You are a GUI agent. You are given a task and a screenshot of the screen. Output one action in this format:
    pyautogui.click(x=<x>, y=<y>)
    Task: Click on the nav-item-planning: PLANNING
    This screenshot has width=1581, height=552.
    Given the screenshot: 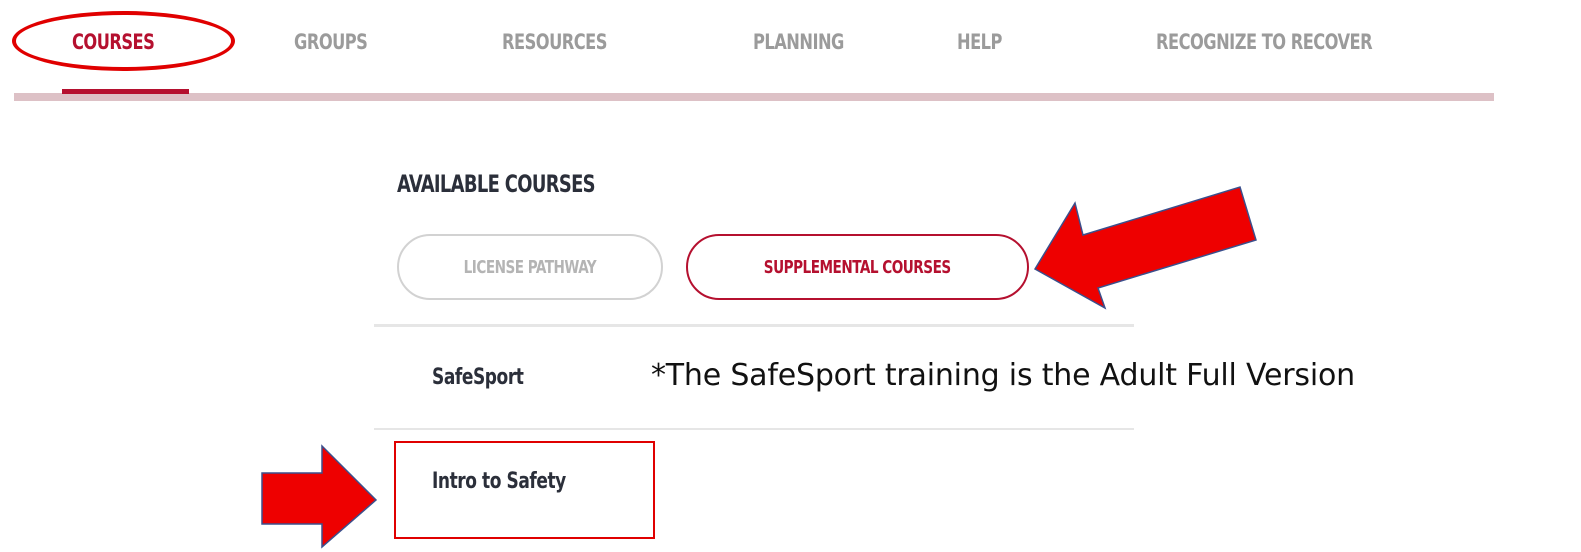 What is the action you would take?
    pyautogui.click(x=798, y=42)
    